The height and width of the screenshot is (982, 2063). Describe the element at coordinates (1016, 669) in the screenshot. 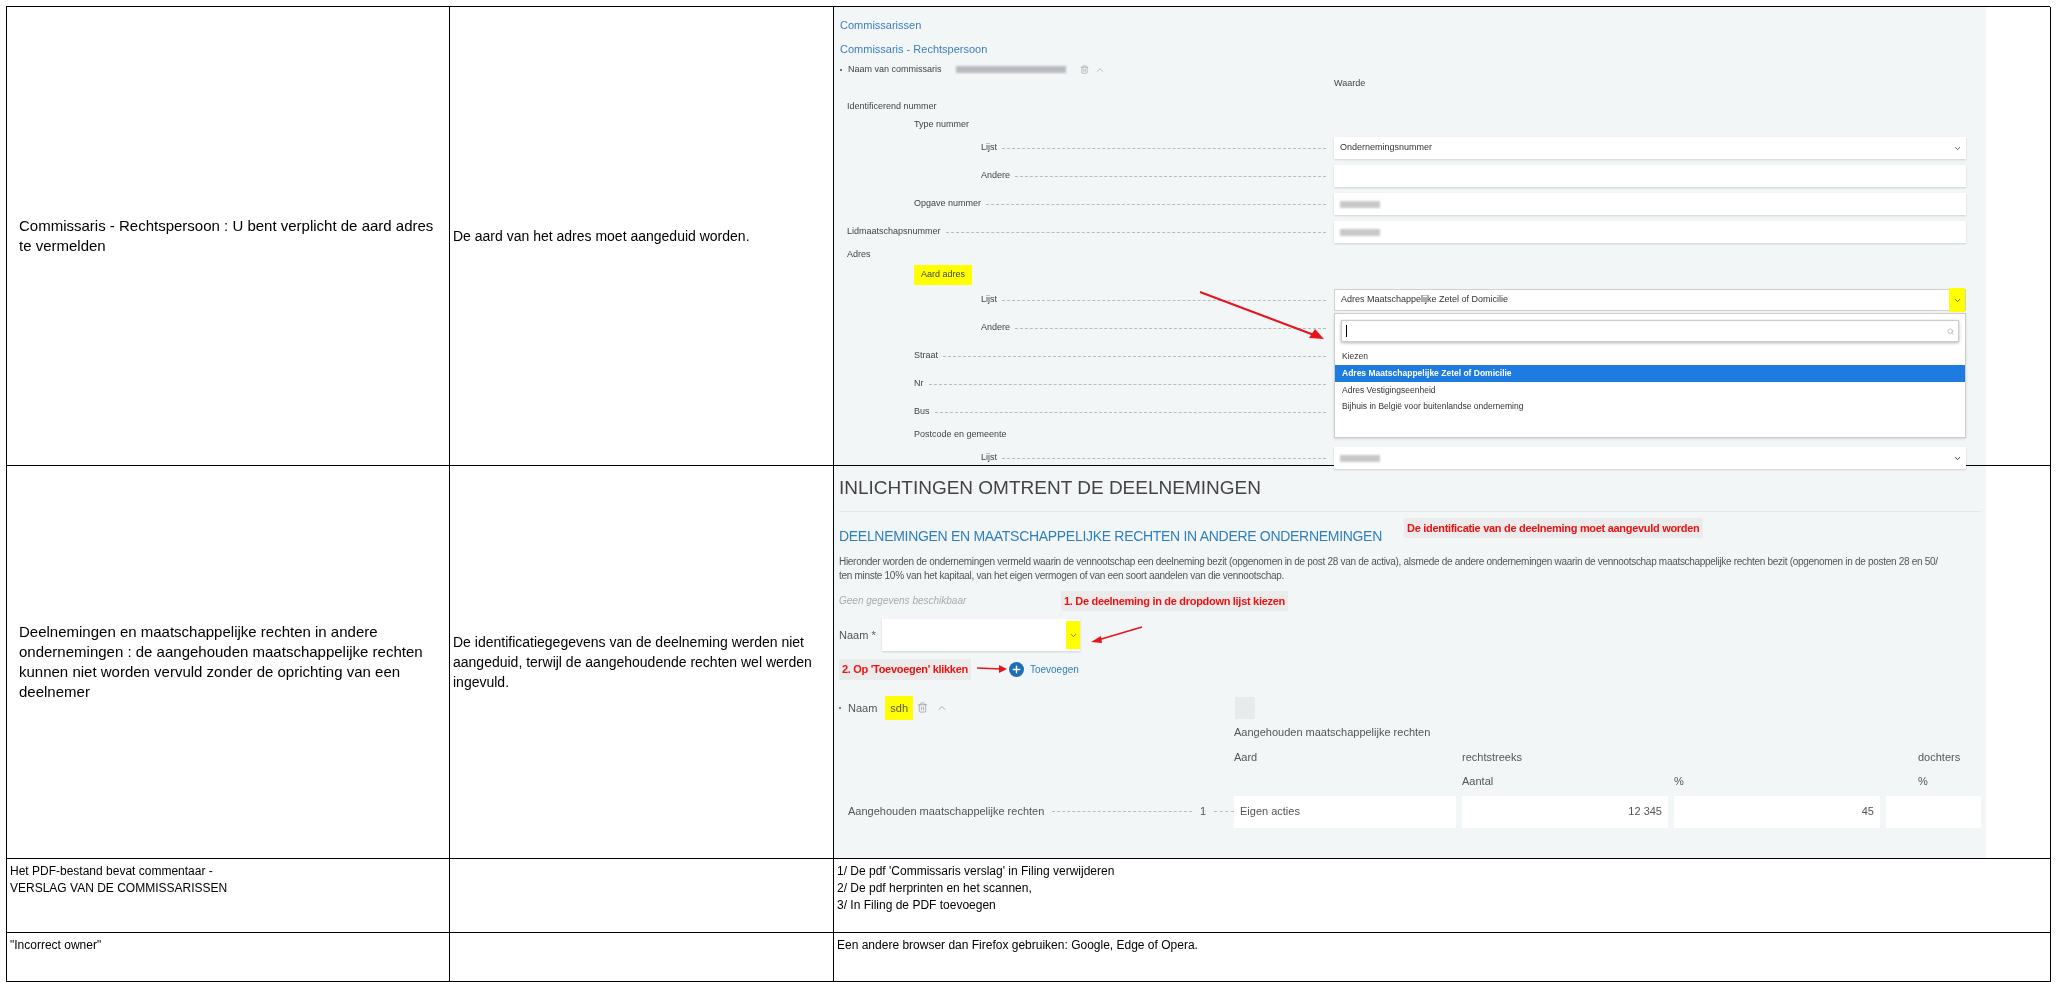

I see `plus-icon` at that location.